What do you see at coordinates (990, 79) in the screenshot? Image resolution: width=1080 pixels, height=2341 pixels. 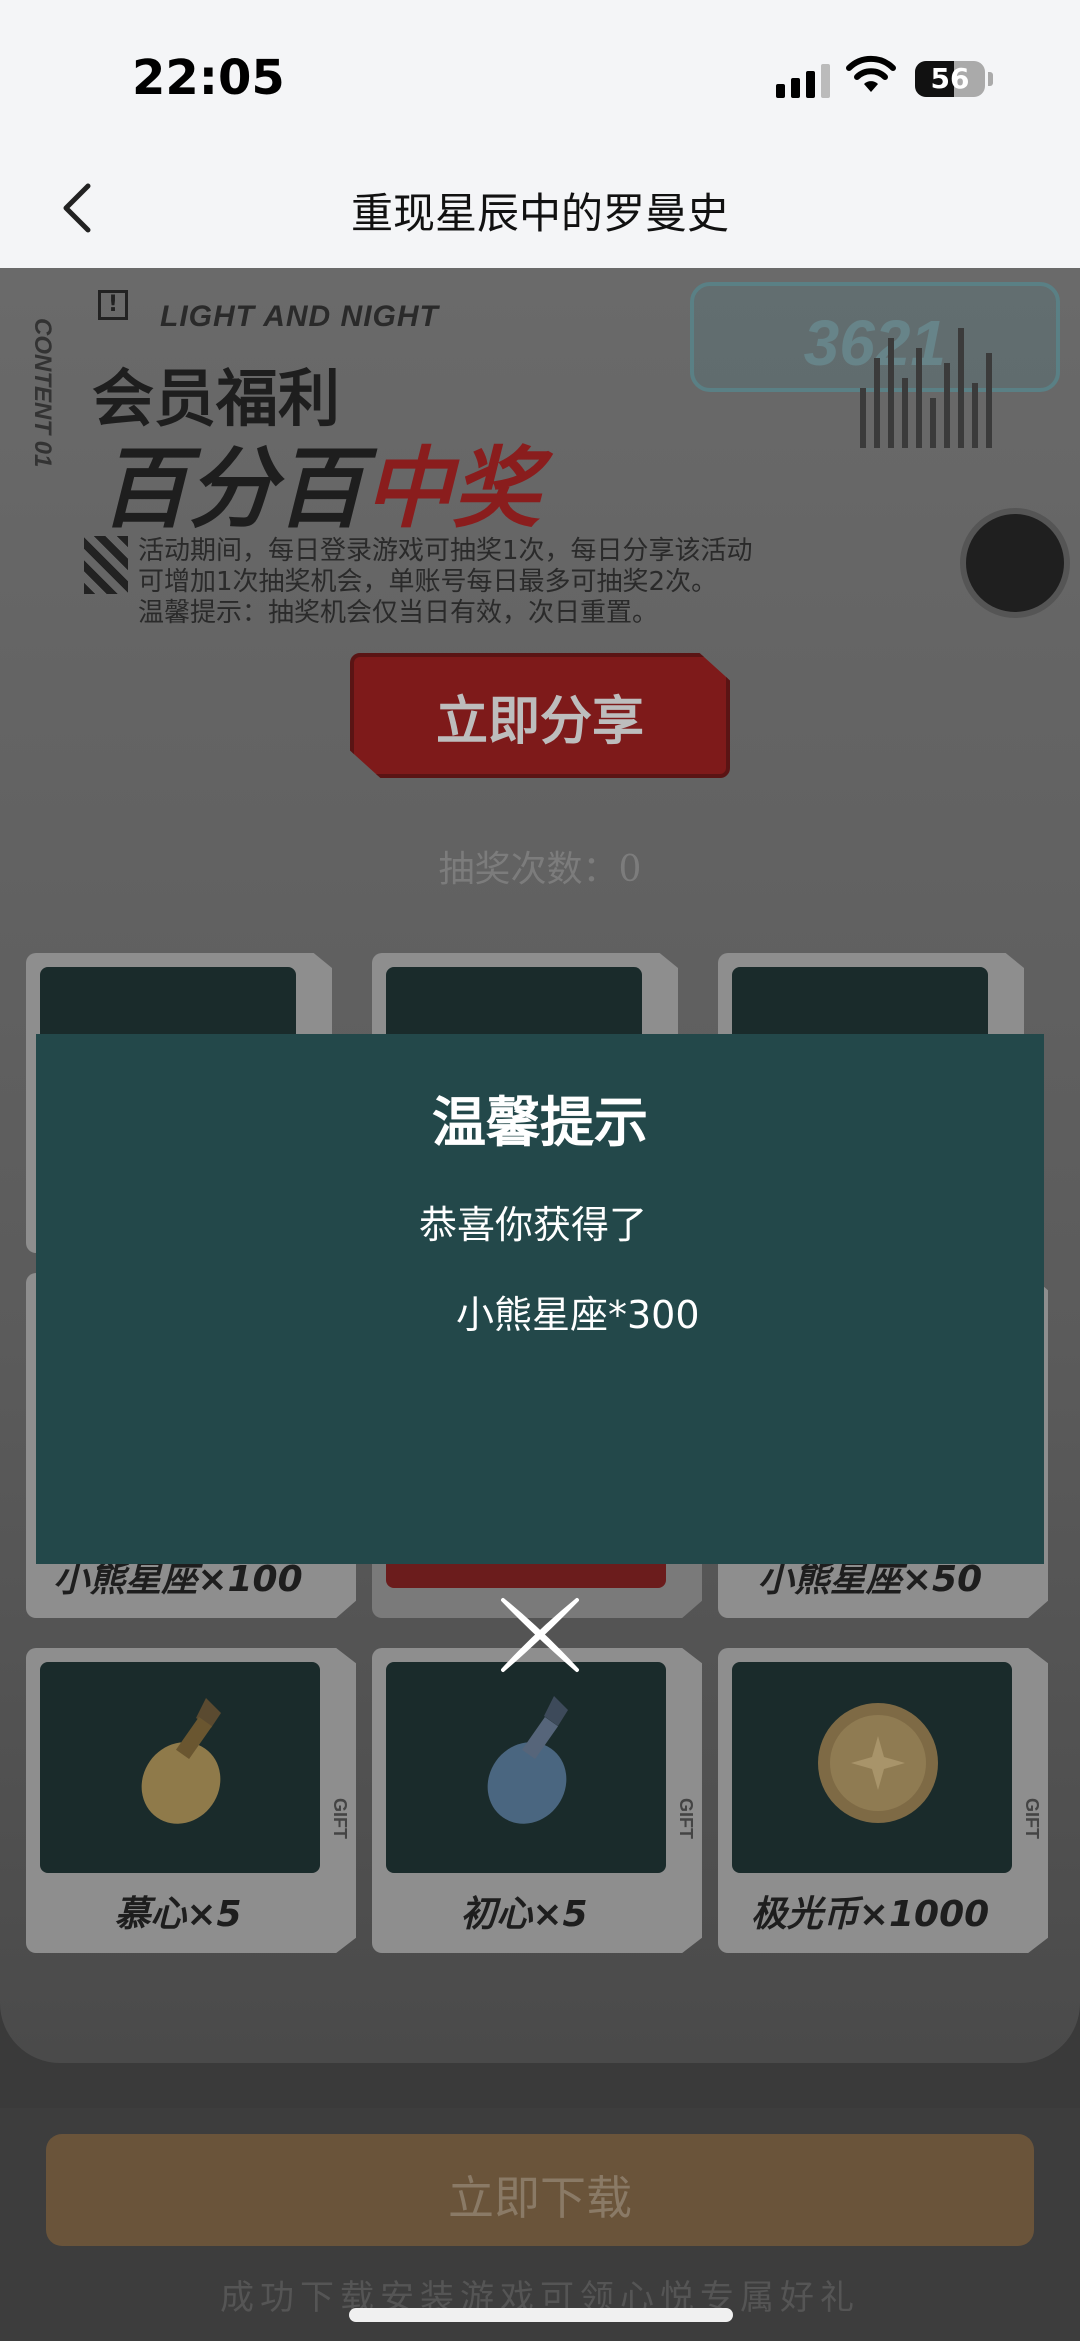 I see `battery-tip` at bounding box center [990, 79].